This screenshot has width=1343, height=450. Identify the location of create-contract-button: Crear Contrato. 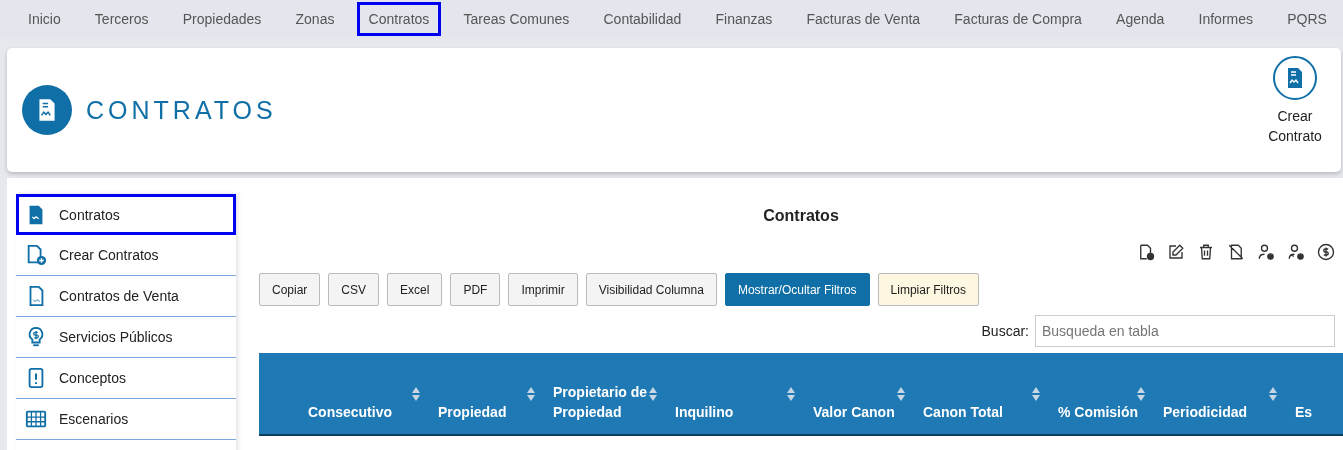
(1295, 101).